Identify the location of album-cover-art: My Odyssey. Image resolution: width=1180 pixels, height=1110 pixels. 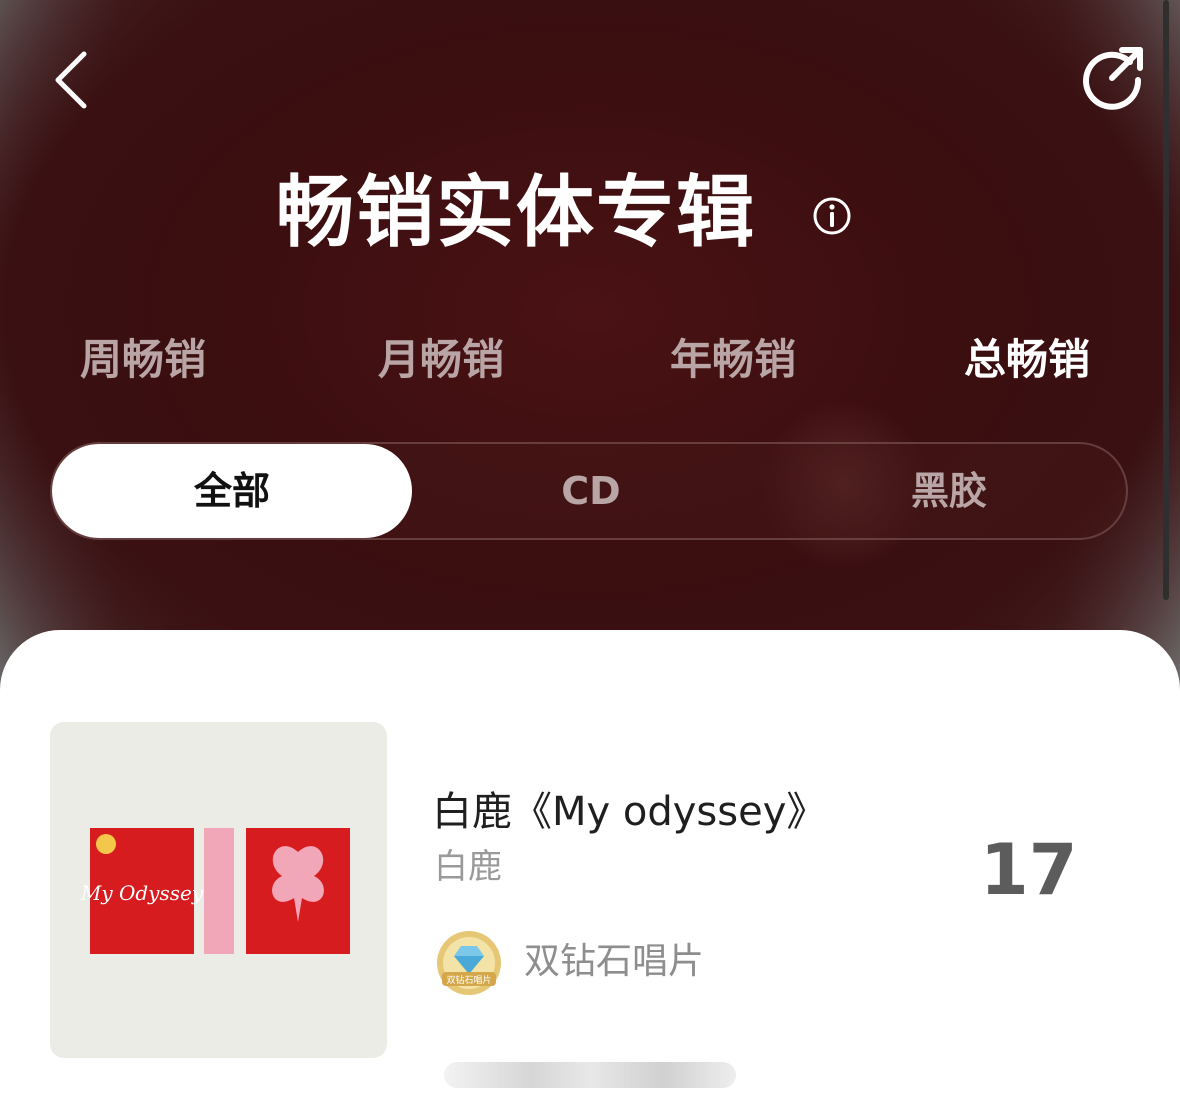
(215, 891).